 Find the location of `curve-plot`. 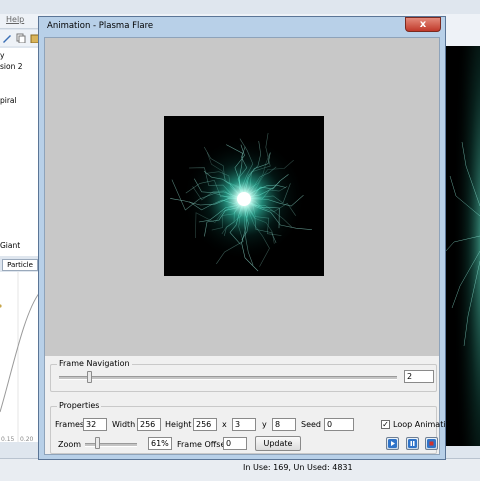

curve-plot is located at coordinates (20, 357).